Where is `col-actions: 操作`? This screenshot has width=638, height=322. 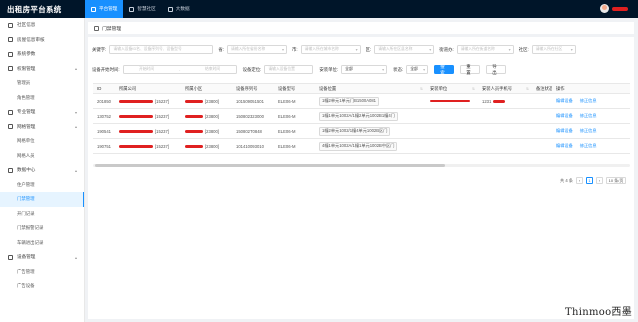
col-actions: 操作 is located at coordinates (560, 88).